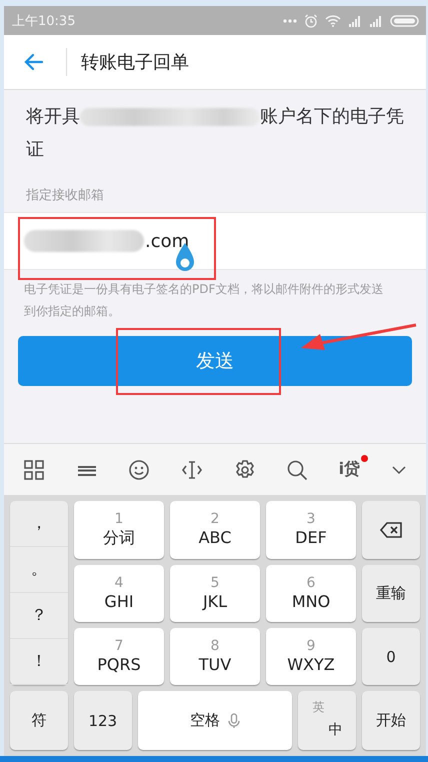 This screenshot has width=428, height=762. Describe the element at coordinates (119, 530) in the screenshot. I see `digit-key: 1 分词` at that location.